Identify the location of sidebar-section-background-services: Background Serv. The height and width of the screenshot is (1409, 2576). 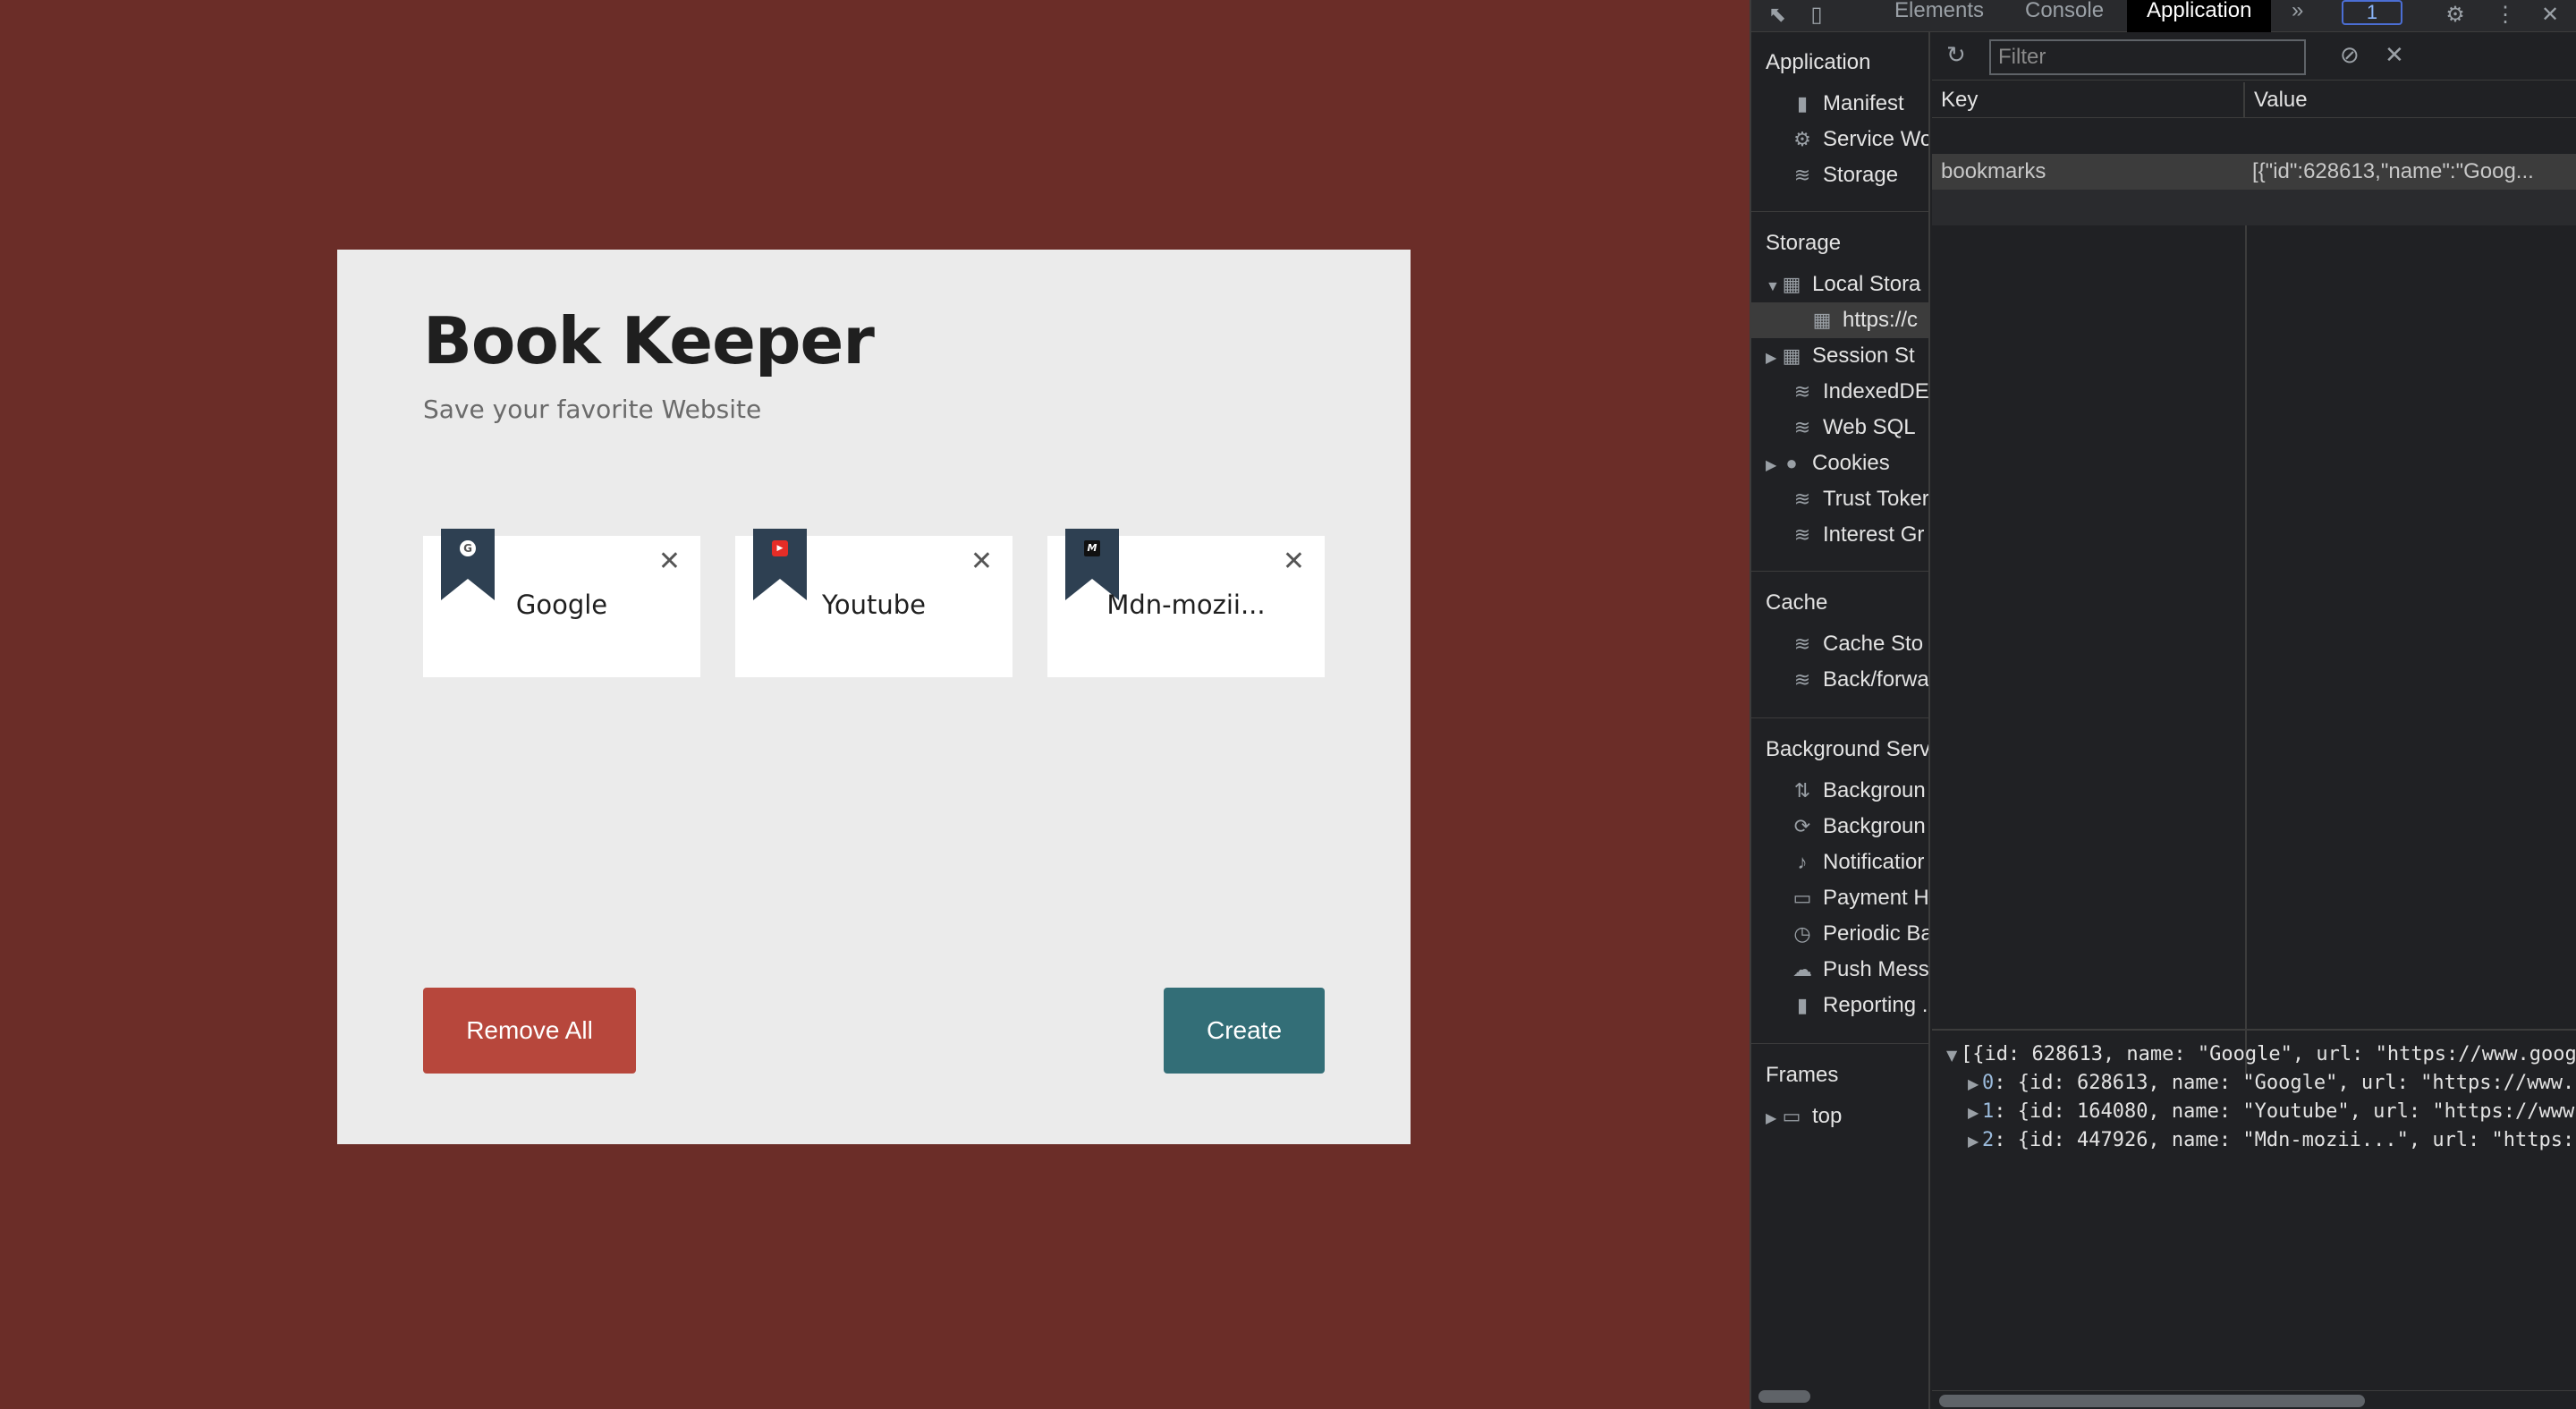
(1848, 749).